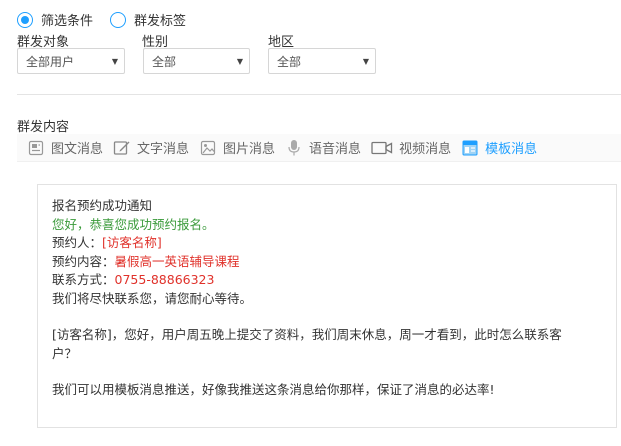  What do you see at coordinates (43, 127) in the screenshot?
I see `content-section-label: 群发内容` at bounding box center [43, 127].